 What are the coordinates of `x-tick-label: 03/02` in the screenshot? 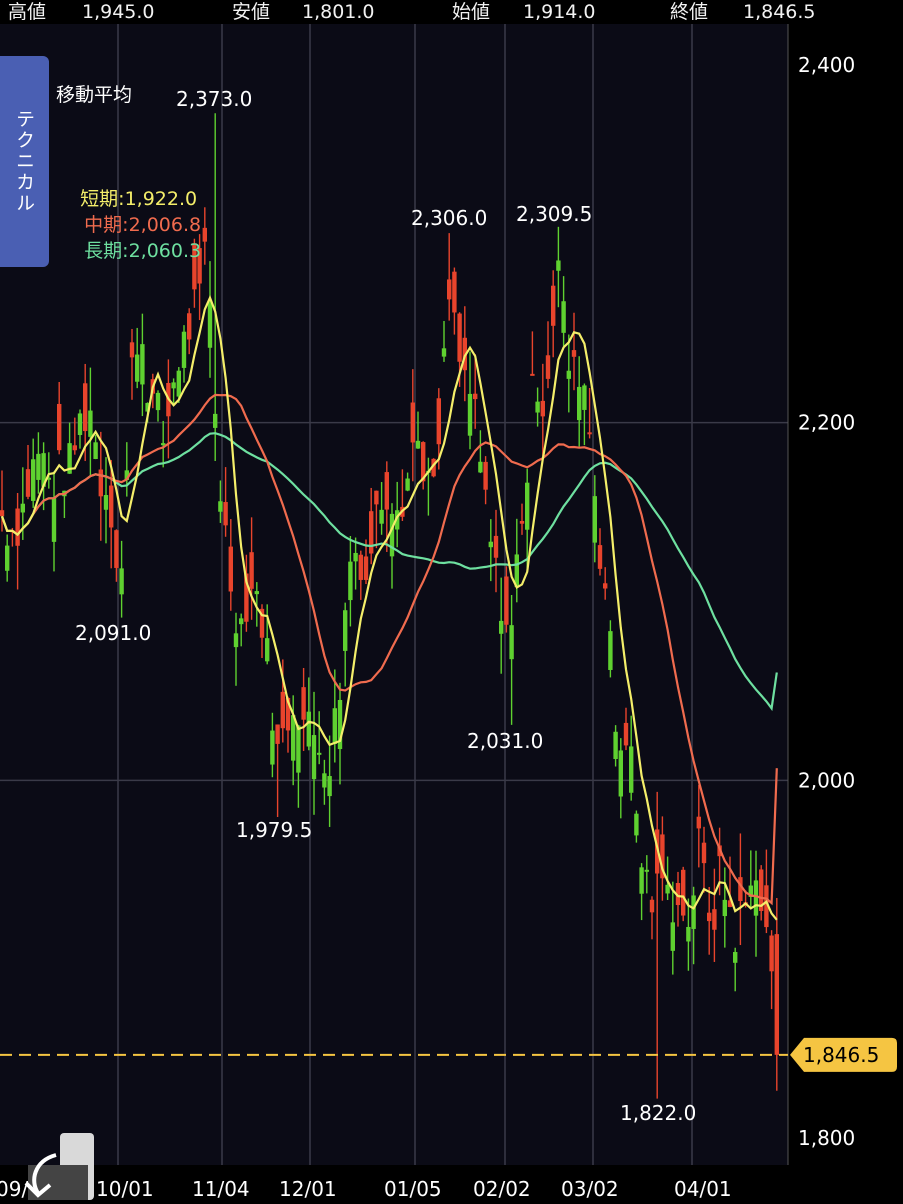 It's located at (590, 1188).